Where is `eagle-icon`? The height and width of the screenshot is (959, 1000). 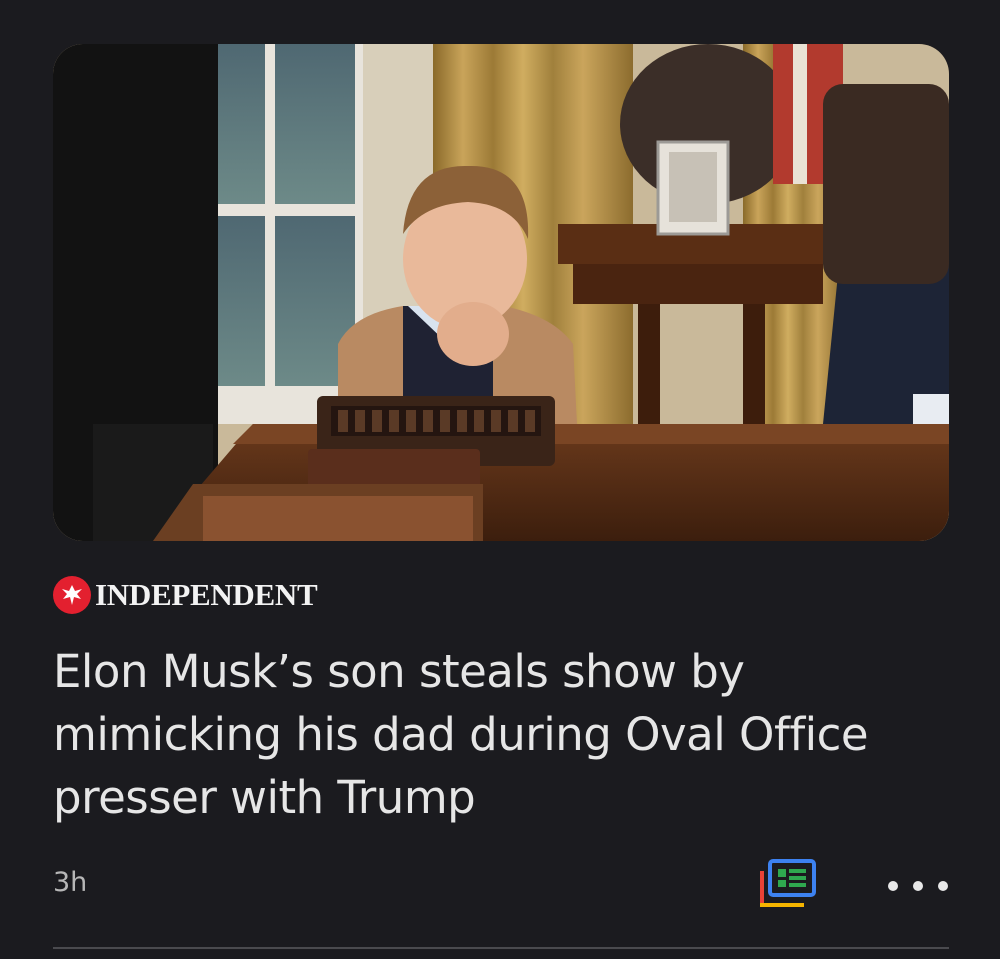
eagle-icon is located at coordinates (72, 595).